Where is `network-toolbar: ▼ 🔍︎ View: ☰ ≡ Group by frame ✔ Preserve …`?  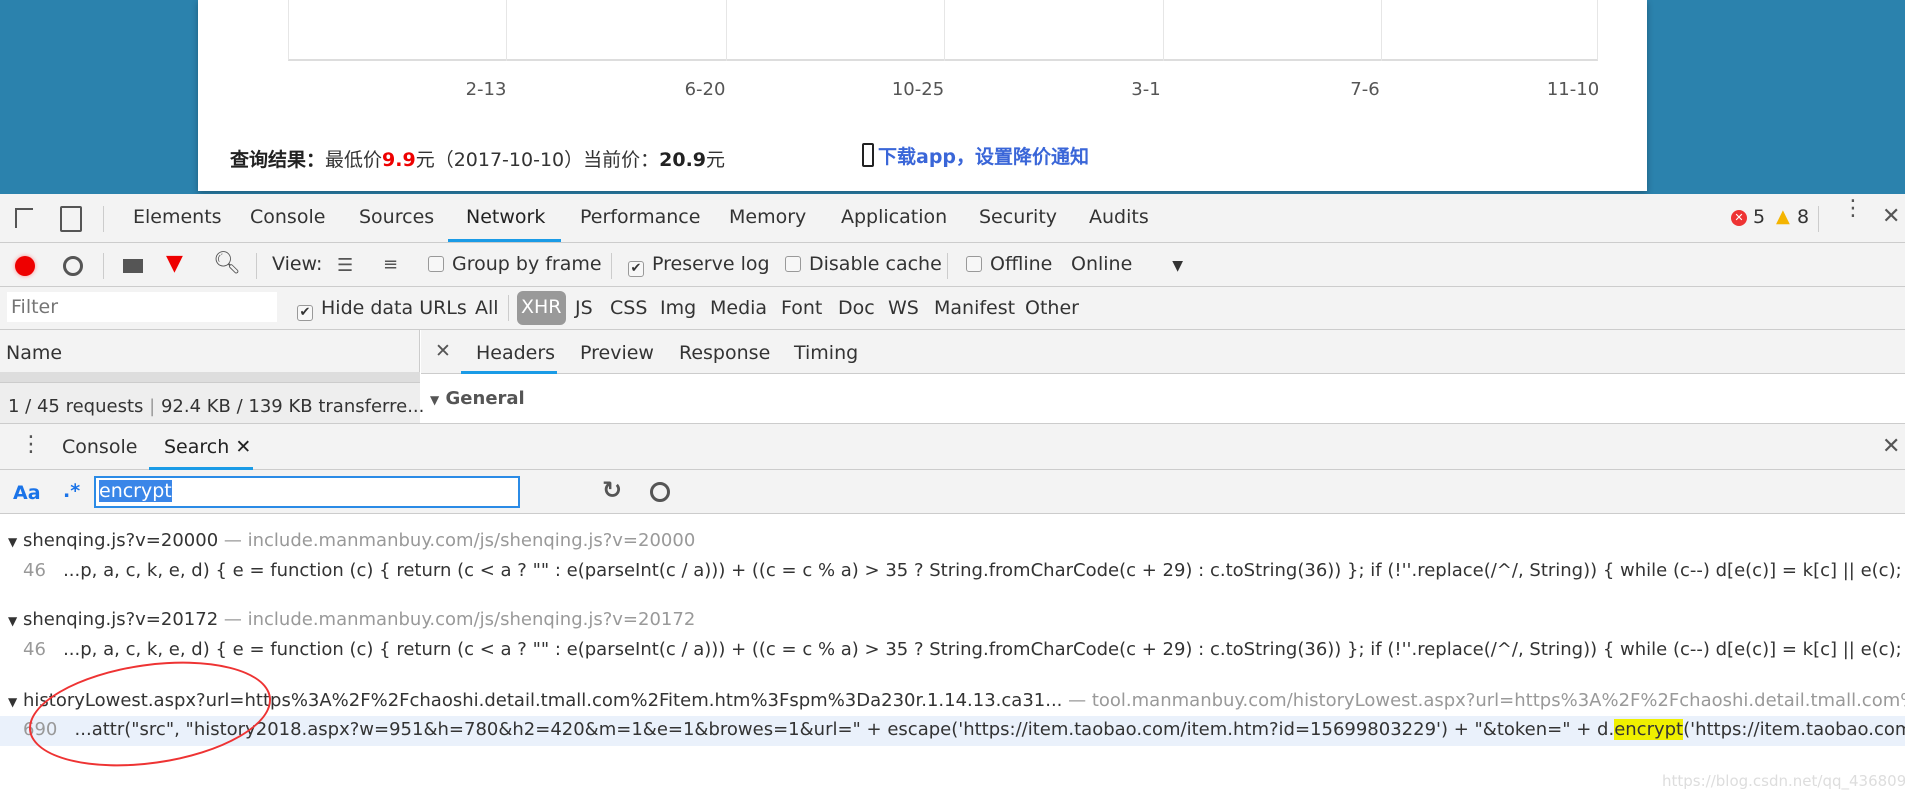 network-toolbar: ▼ 🔍︎ View: ☰ ≡ Group by frame ✔ Preserve … is located at coordinates (952, 265).